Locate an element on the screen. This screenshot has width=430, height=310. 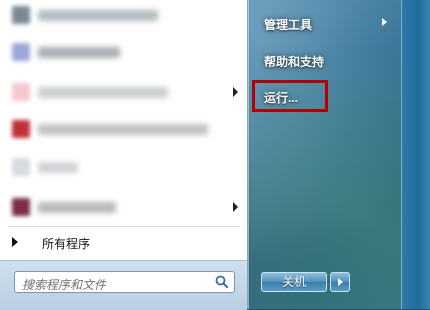
search-input: 搜索程序和文件 is located at coordinates (124, 282).